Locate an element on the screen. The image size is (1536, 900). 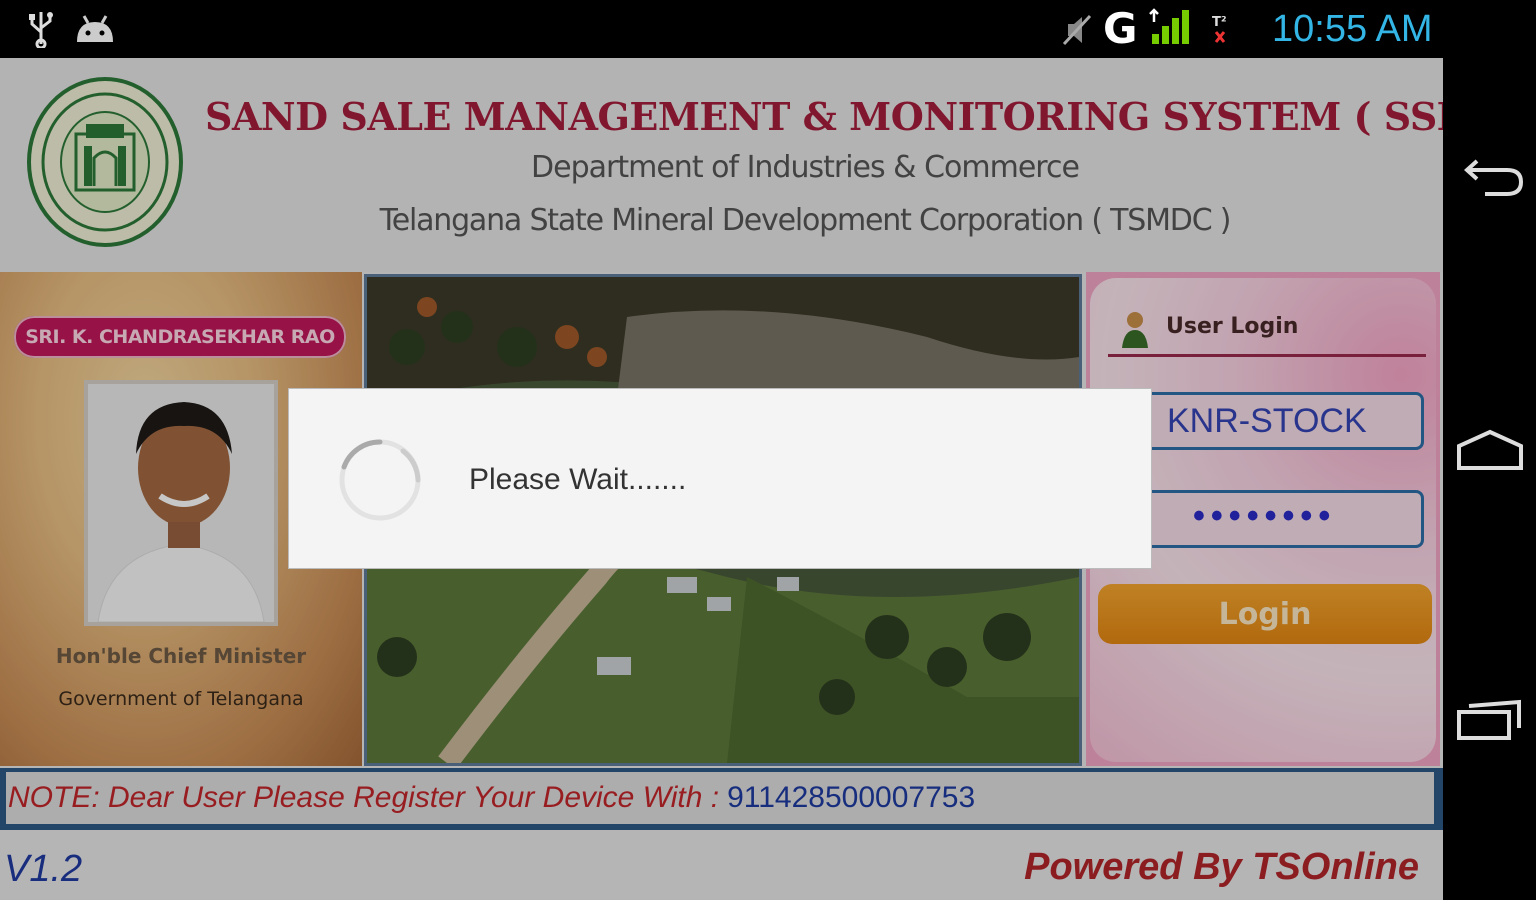
recent-apps-button is located at coordinates (1490, 720).